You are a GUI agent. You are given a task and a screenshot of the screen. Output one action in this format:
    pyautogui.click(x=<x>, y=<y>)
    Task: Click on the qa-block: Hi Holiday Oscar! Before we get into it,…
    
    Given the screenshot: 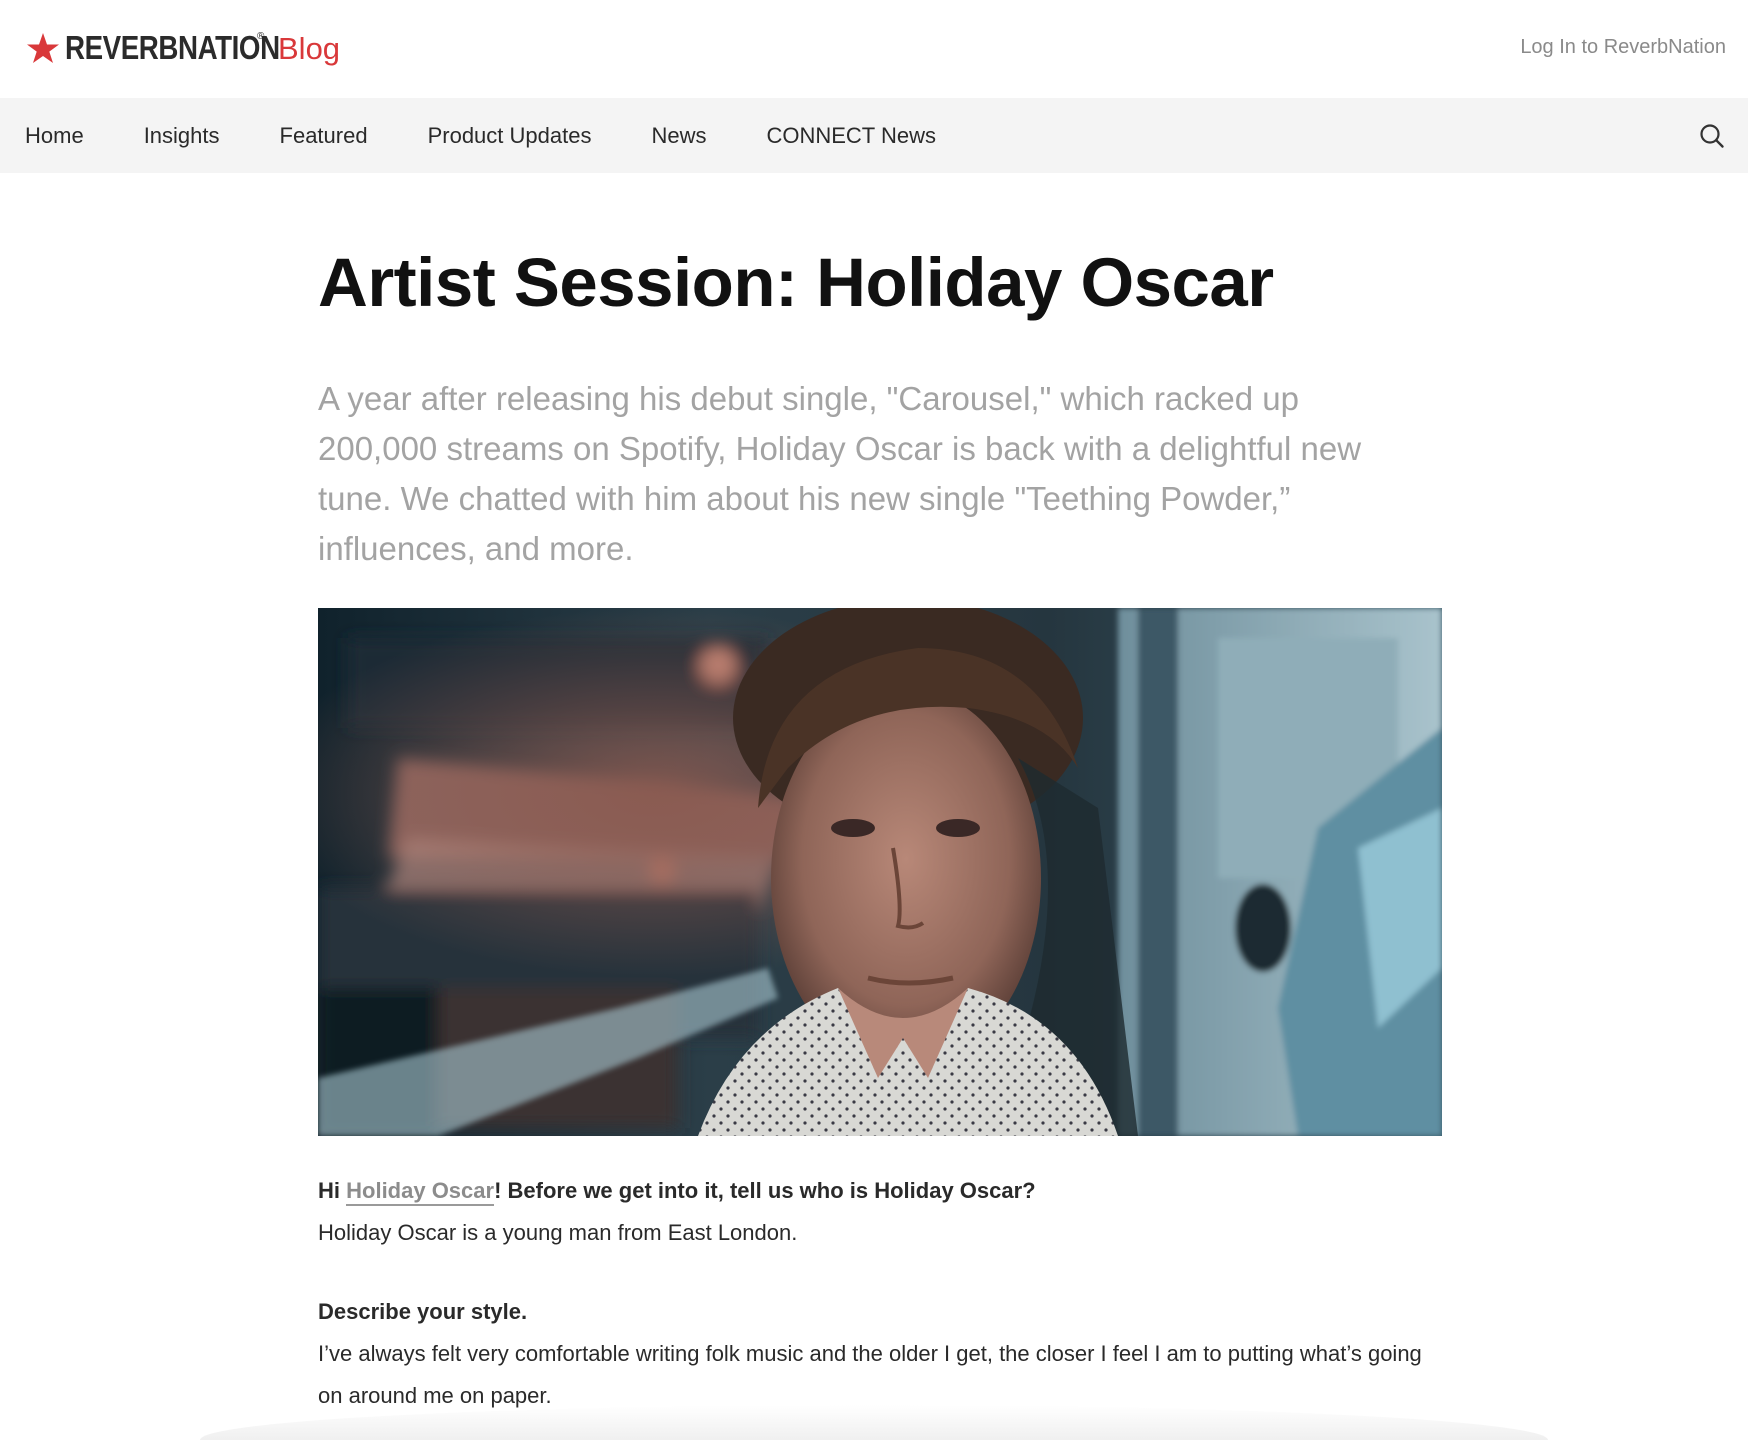 What is the action you would take?
    pyautogui.click(x=880, y=1212)
    